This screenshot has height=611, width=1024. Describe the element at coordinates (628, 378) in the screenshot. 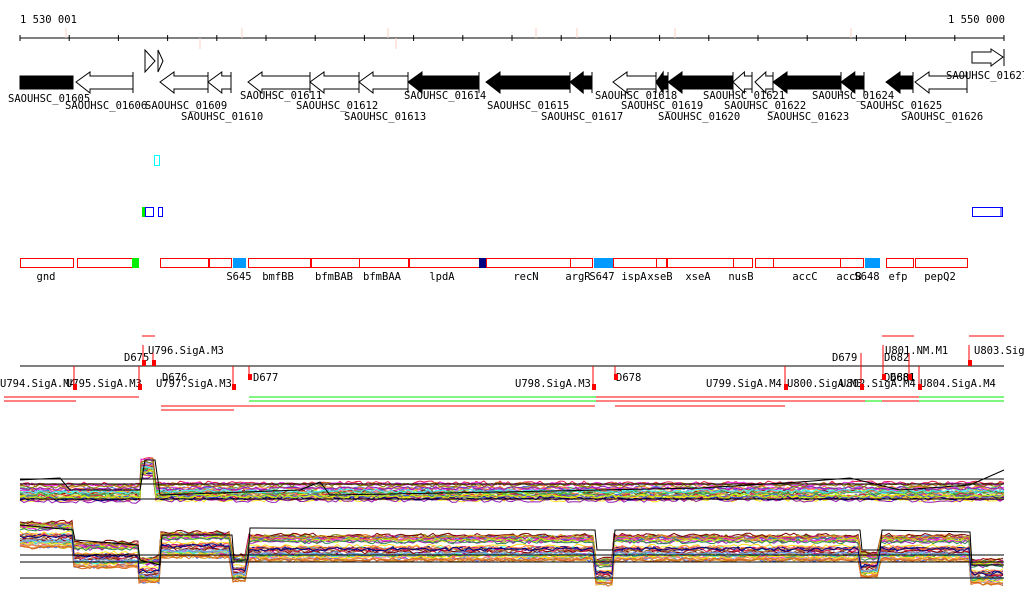

I see `promoter-label: D678` at that location.